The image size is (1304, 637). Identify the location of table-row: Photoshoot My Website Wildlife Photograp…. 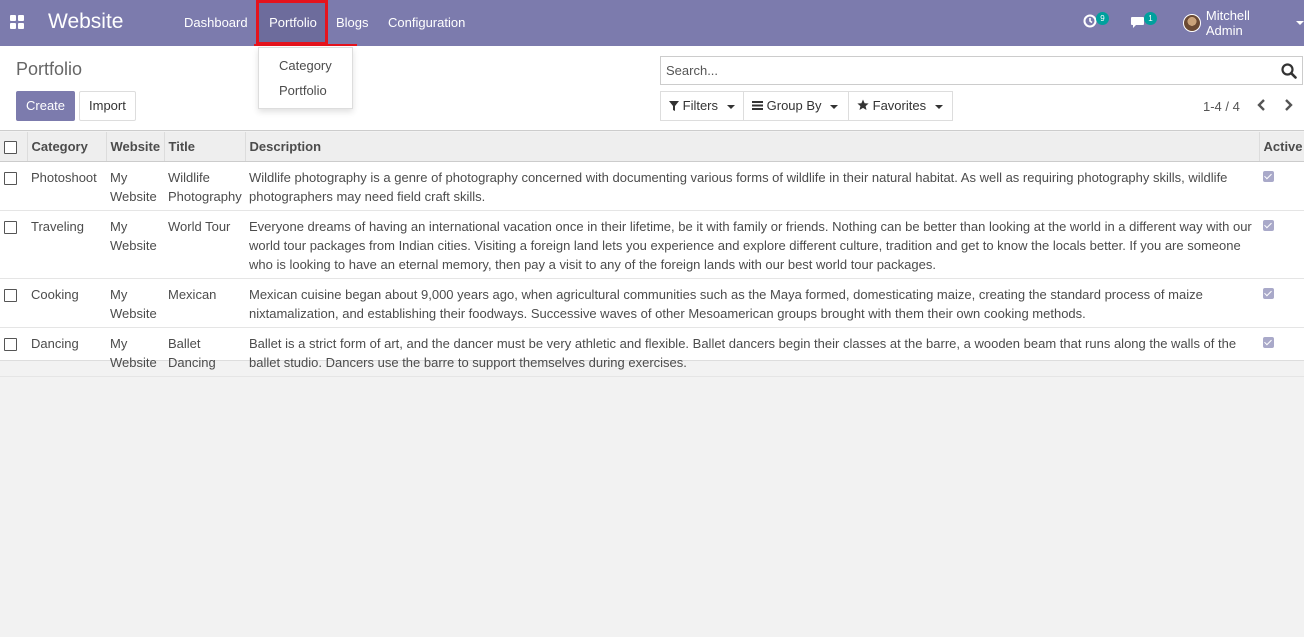
(652, 186).